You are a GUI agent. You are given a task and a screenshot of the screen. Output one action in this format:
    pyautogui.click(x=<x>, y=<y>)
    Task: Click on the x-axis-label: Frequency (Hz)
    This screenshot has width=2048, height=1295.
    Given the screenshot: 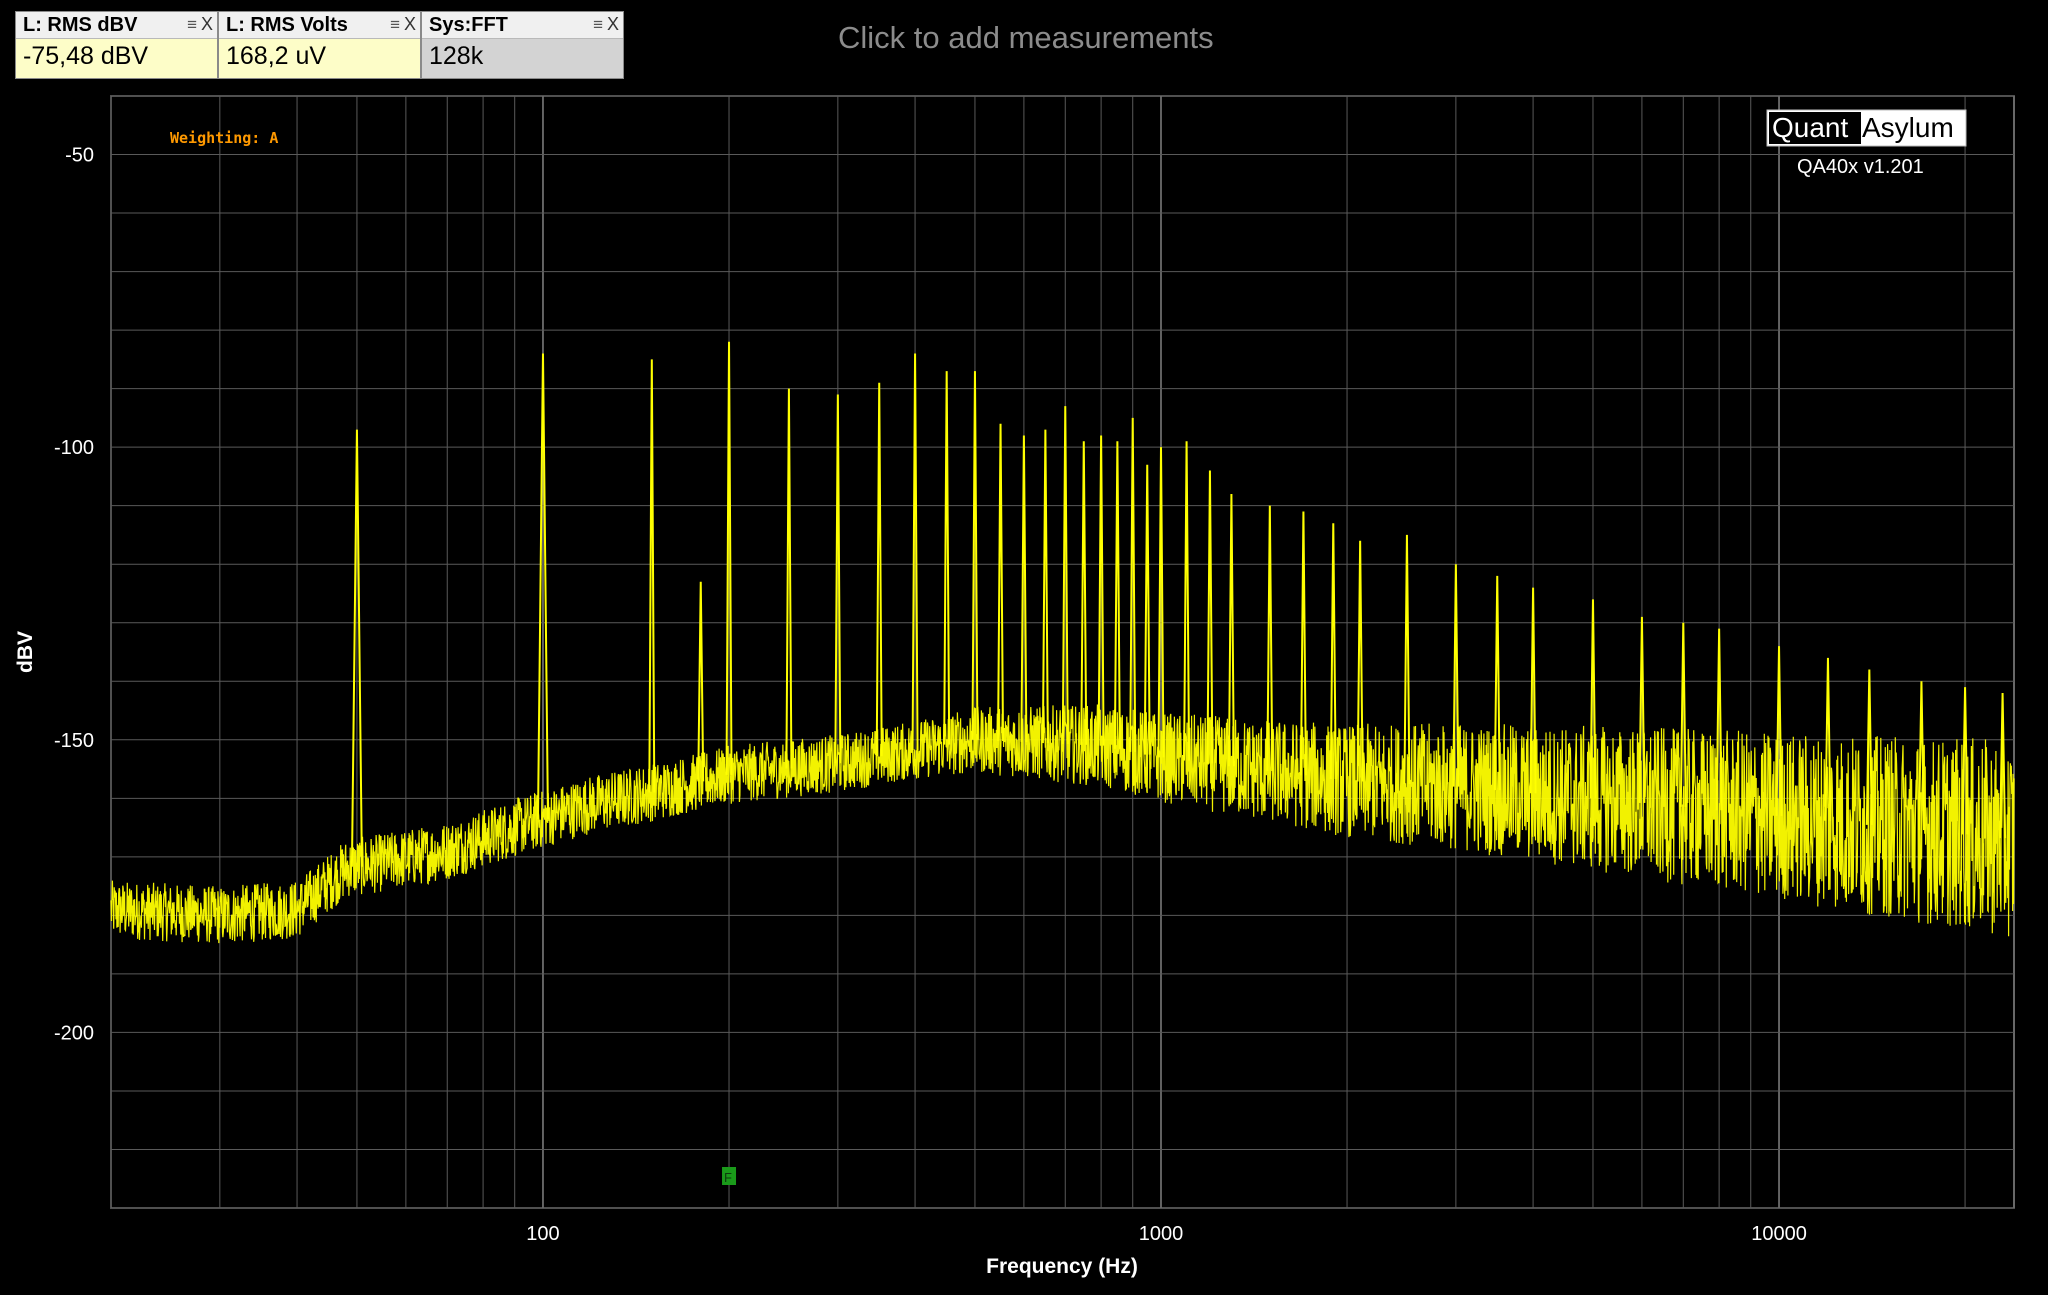 What is the action you would take?
    pyautogui.click(x=1062, y=1266)
    